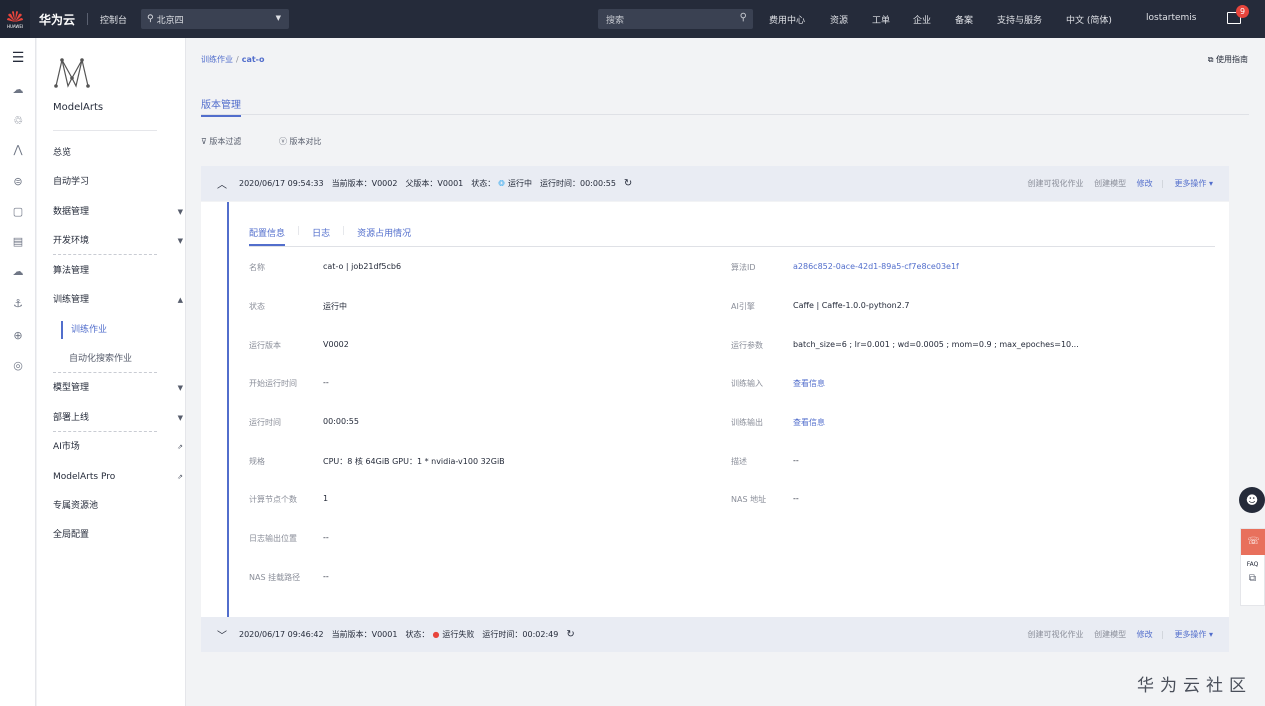  Describe the element at coordinates (809, 422) in the screenshot. I see `view-train-output-link: 查看信息` at that location.